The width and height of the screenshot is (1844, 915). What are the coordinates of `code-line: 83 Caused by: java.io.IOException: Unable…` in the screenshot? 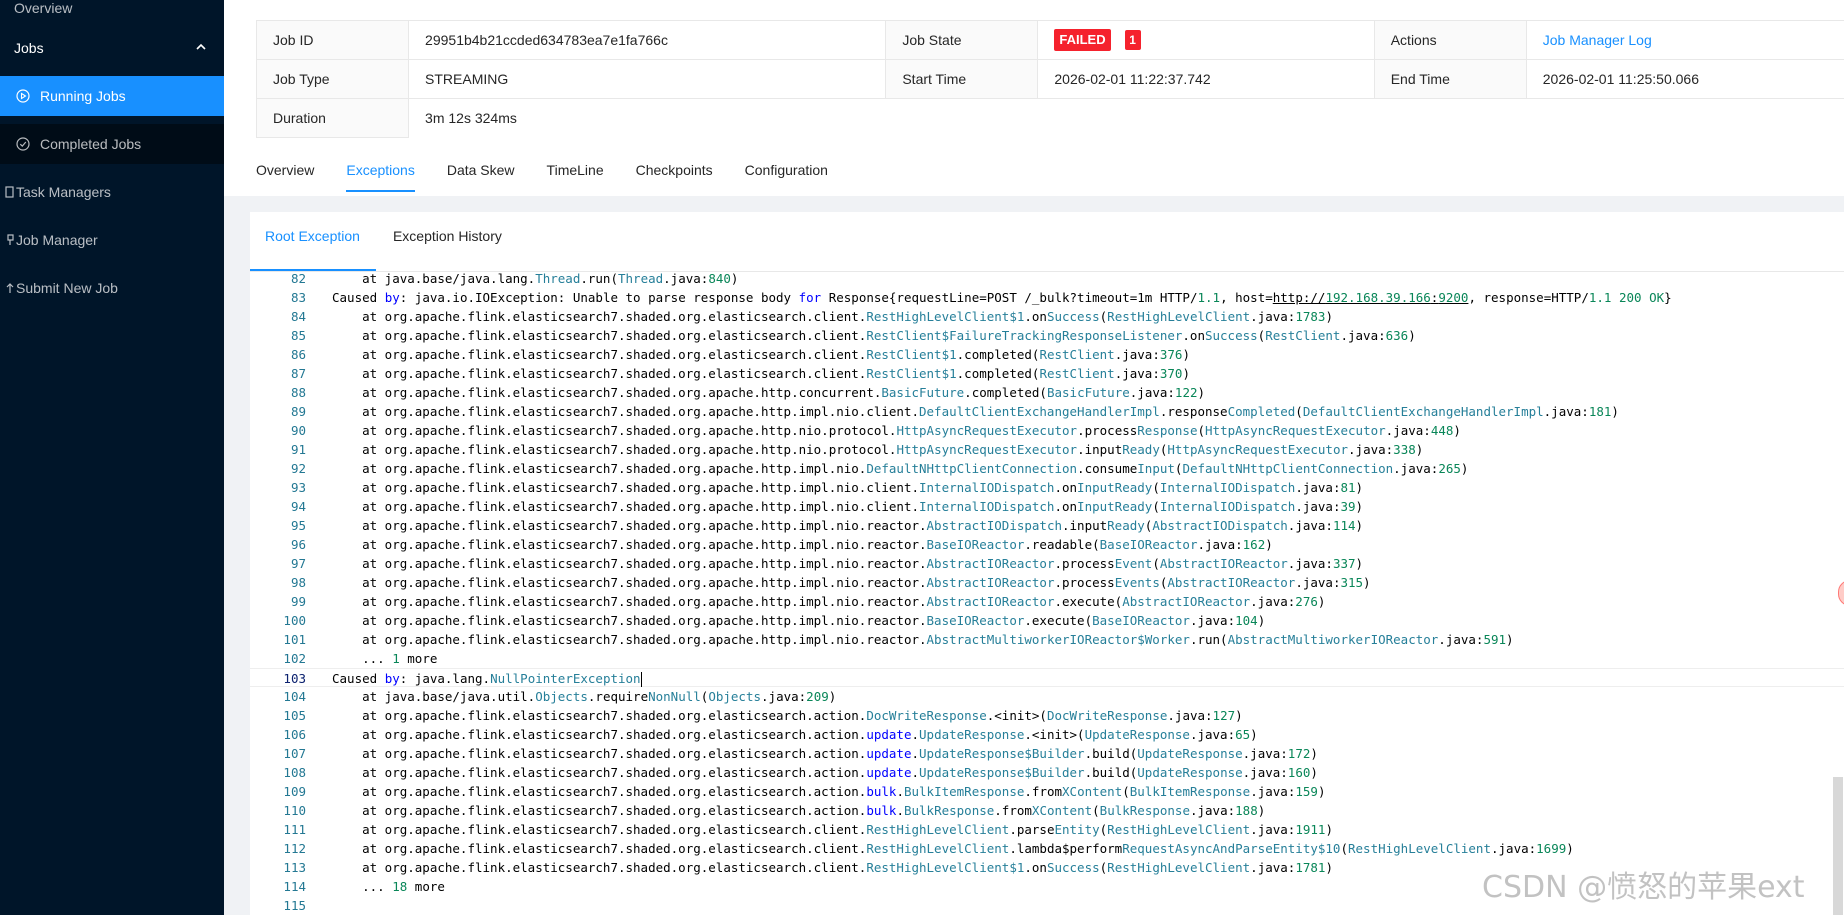 It's located at (1047, 297).